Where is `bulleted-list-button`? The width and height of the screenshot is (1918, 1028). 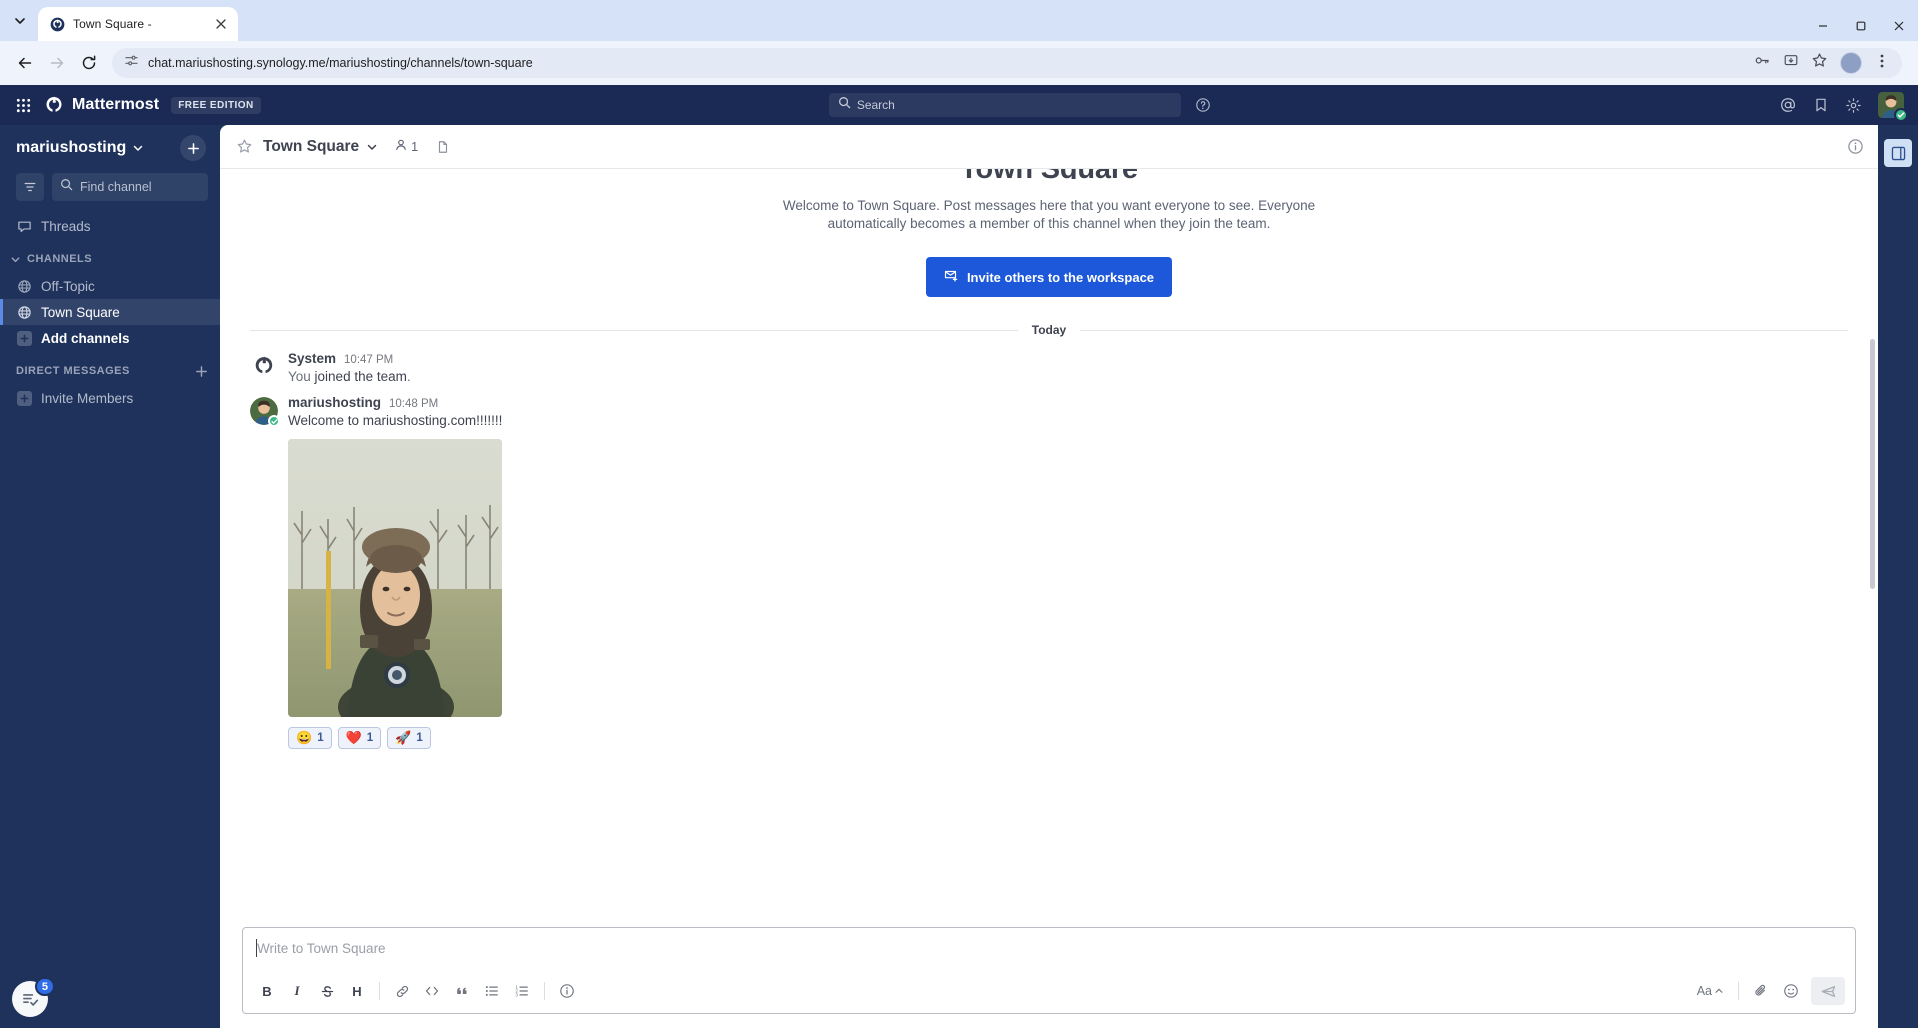 bulleted-list-button is located at coordinates (492, 991).